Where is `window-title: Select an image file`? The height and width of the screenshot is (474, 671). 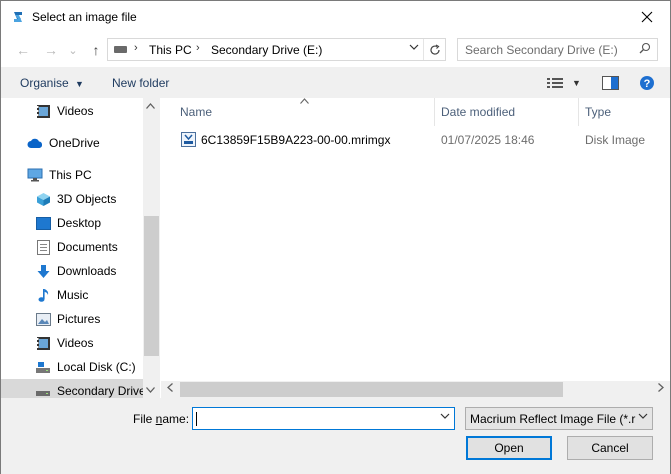 window-title: Select an image file is located at coordinates (84, 17).